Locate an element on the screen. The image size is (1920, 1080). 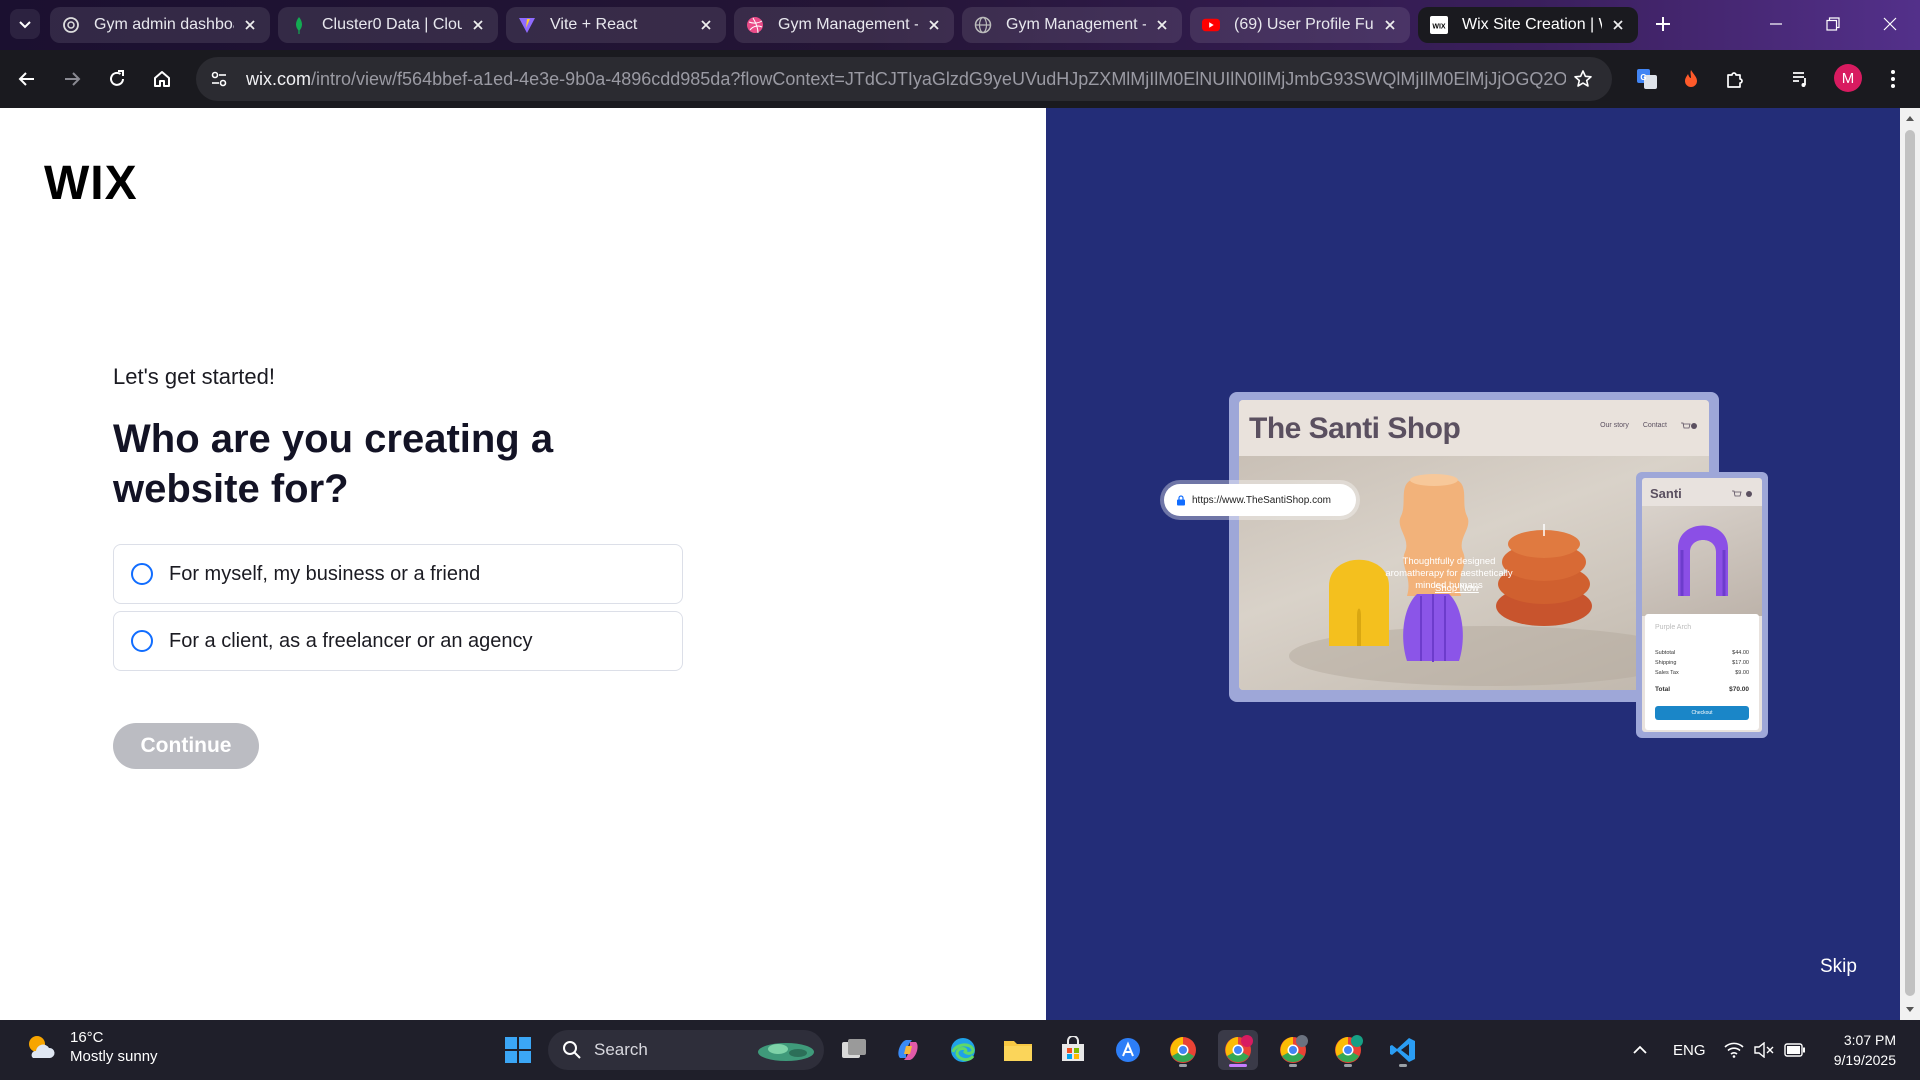
mongodb-leaf-icon is located at coordinates (299, 25).